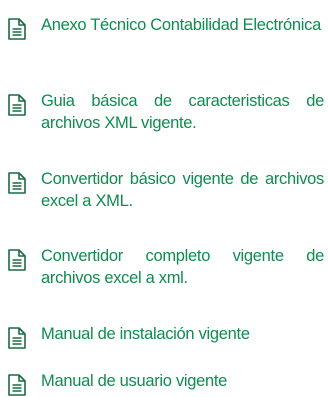  I want to click on document-link: Anexo Técnico Contabilidad Electrónica, so click(182, 25).